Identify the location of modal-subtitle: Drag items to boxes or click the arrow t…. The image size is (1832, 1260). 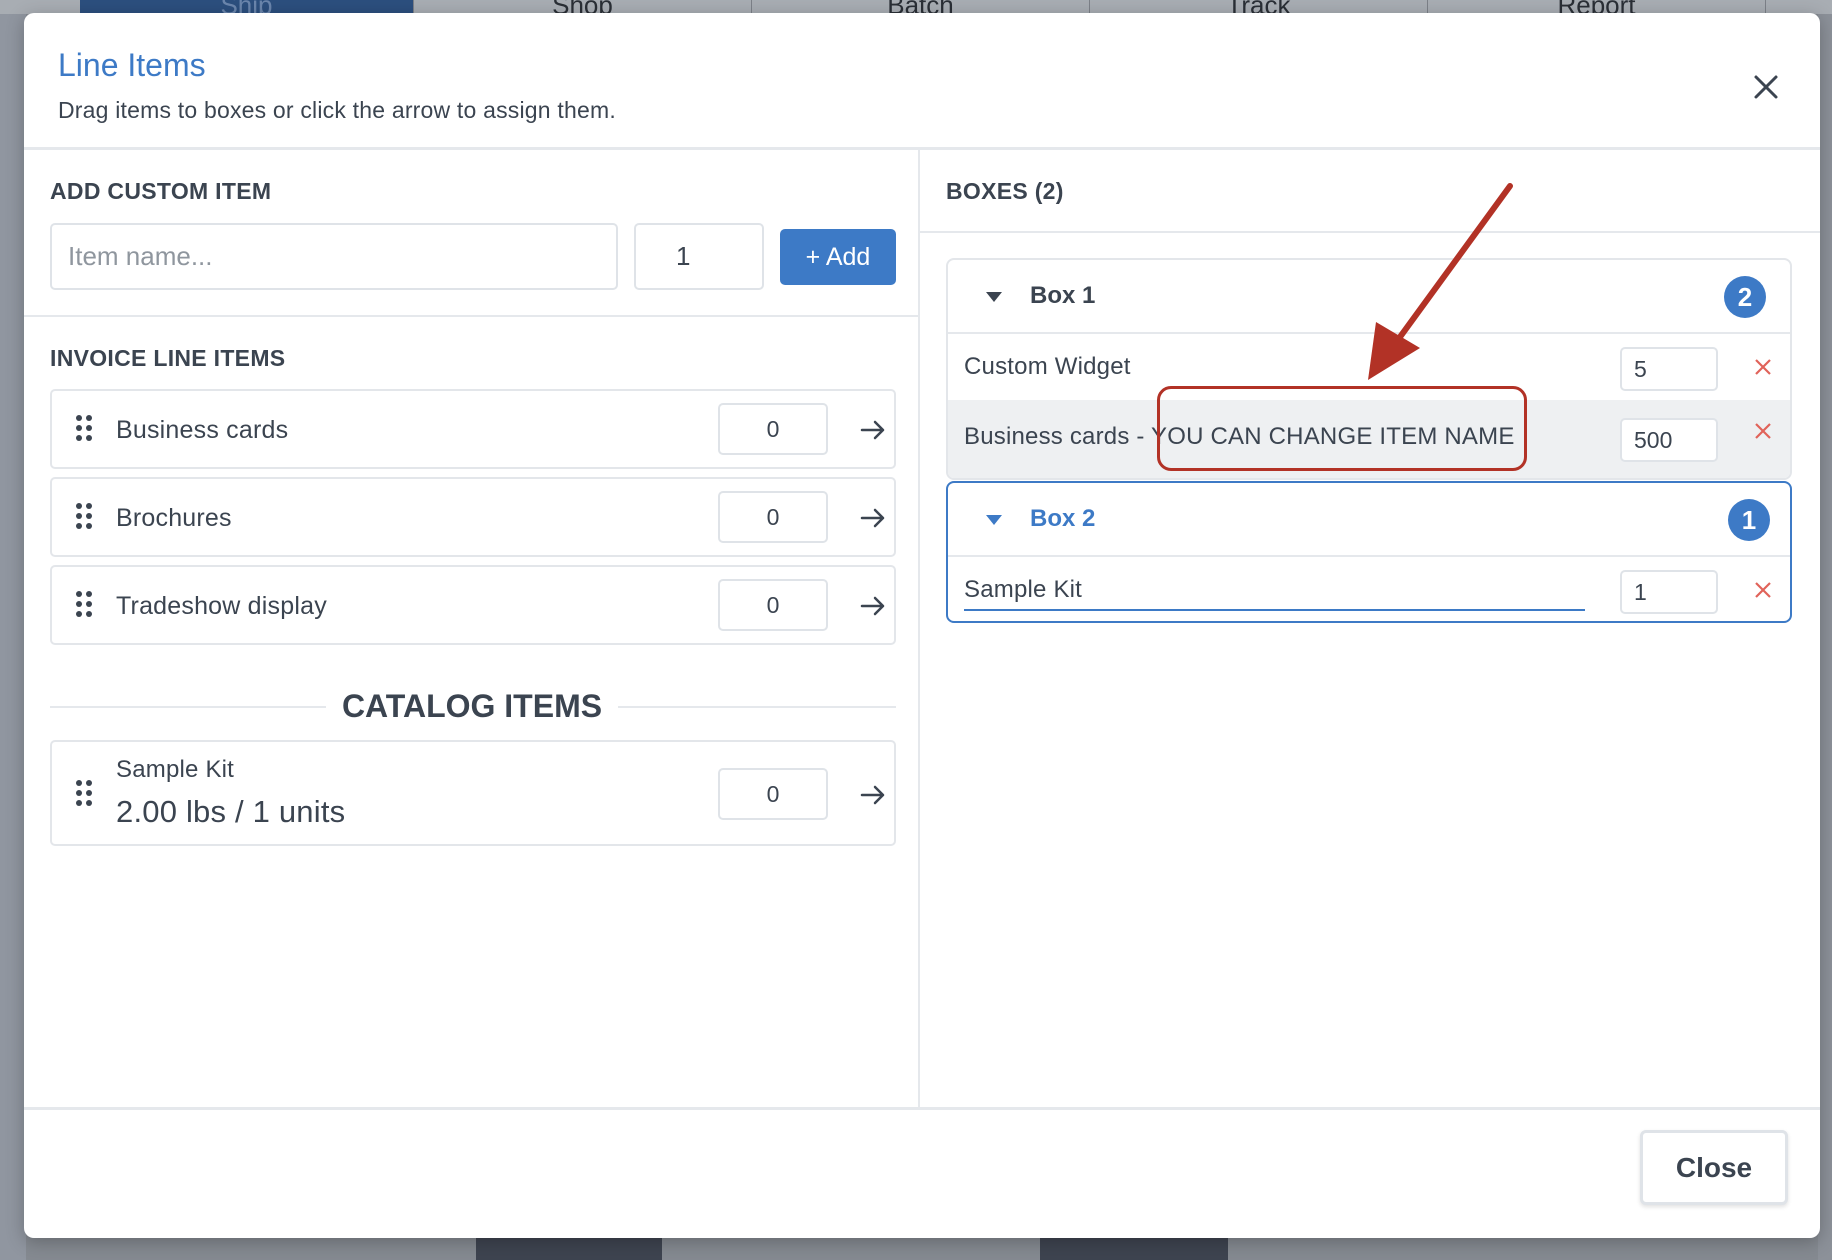
(337, 110).